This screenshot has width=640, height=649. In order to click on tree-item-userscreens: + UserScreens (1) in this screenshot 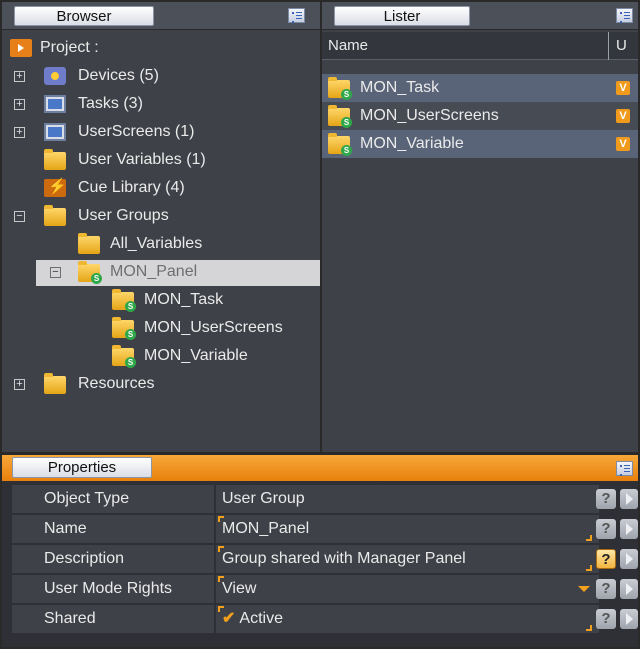, I will do `click(160, 132)`.